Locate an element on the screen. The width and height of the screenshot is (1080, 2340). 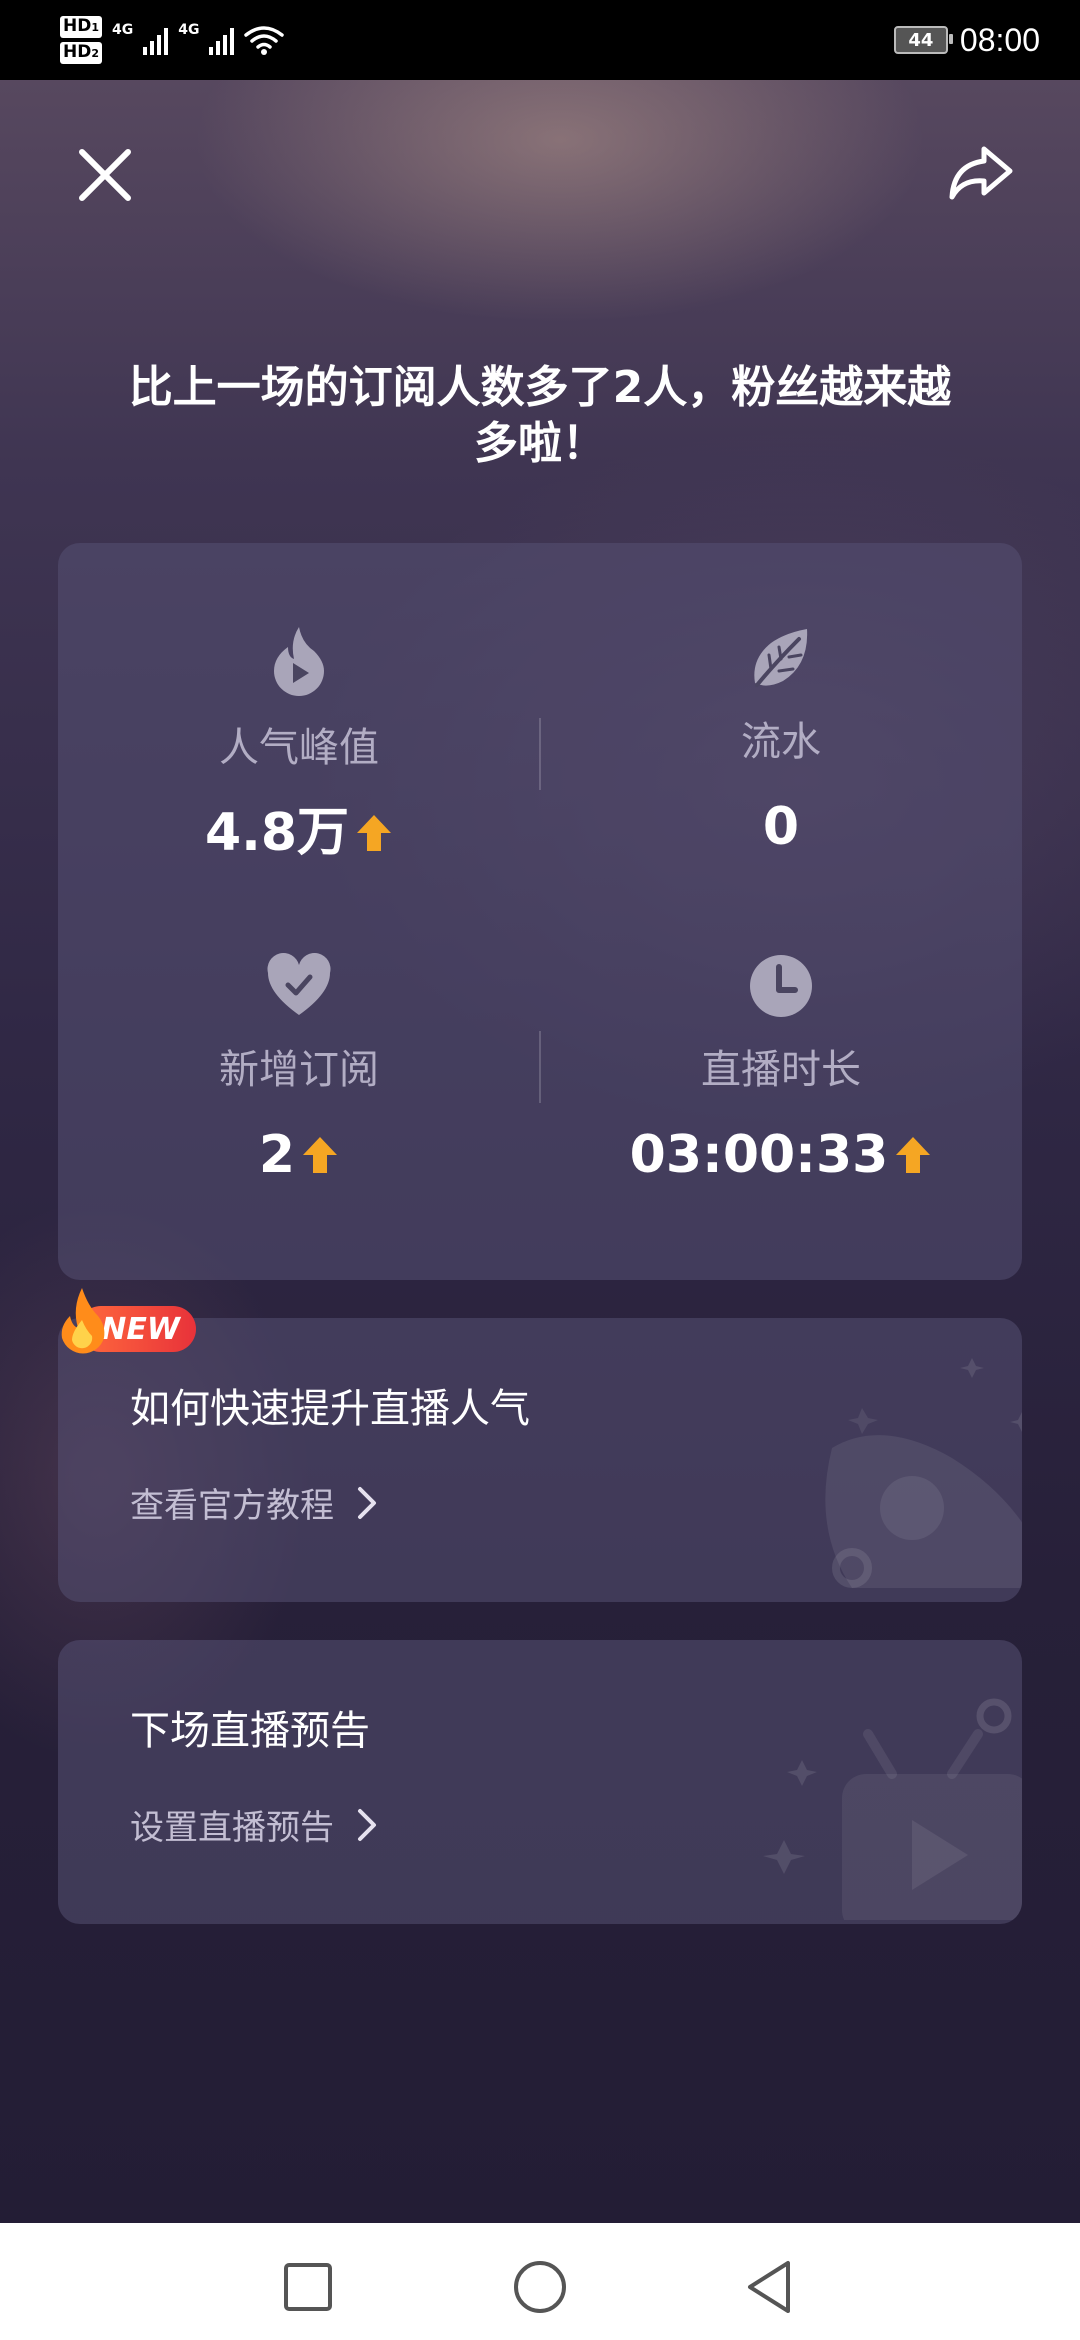
new-badge: NEW is located at coordinates (128, 1323).